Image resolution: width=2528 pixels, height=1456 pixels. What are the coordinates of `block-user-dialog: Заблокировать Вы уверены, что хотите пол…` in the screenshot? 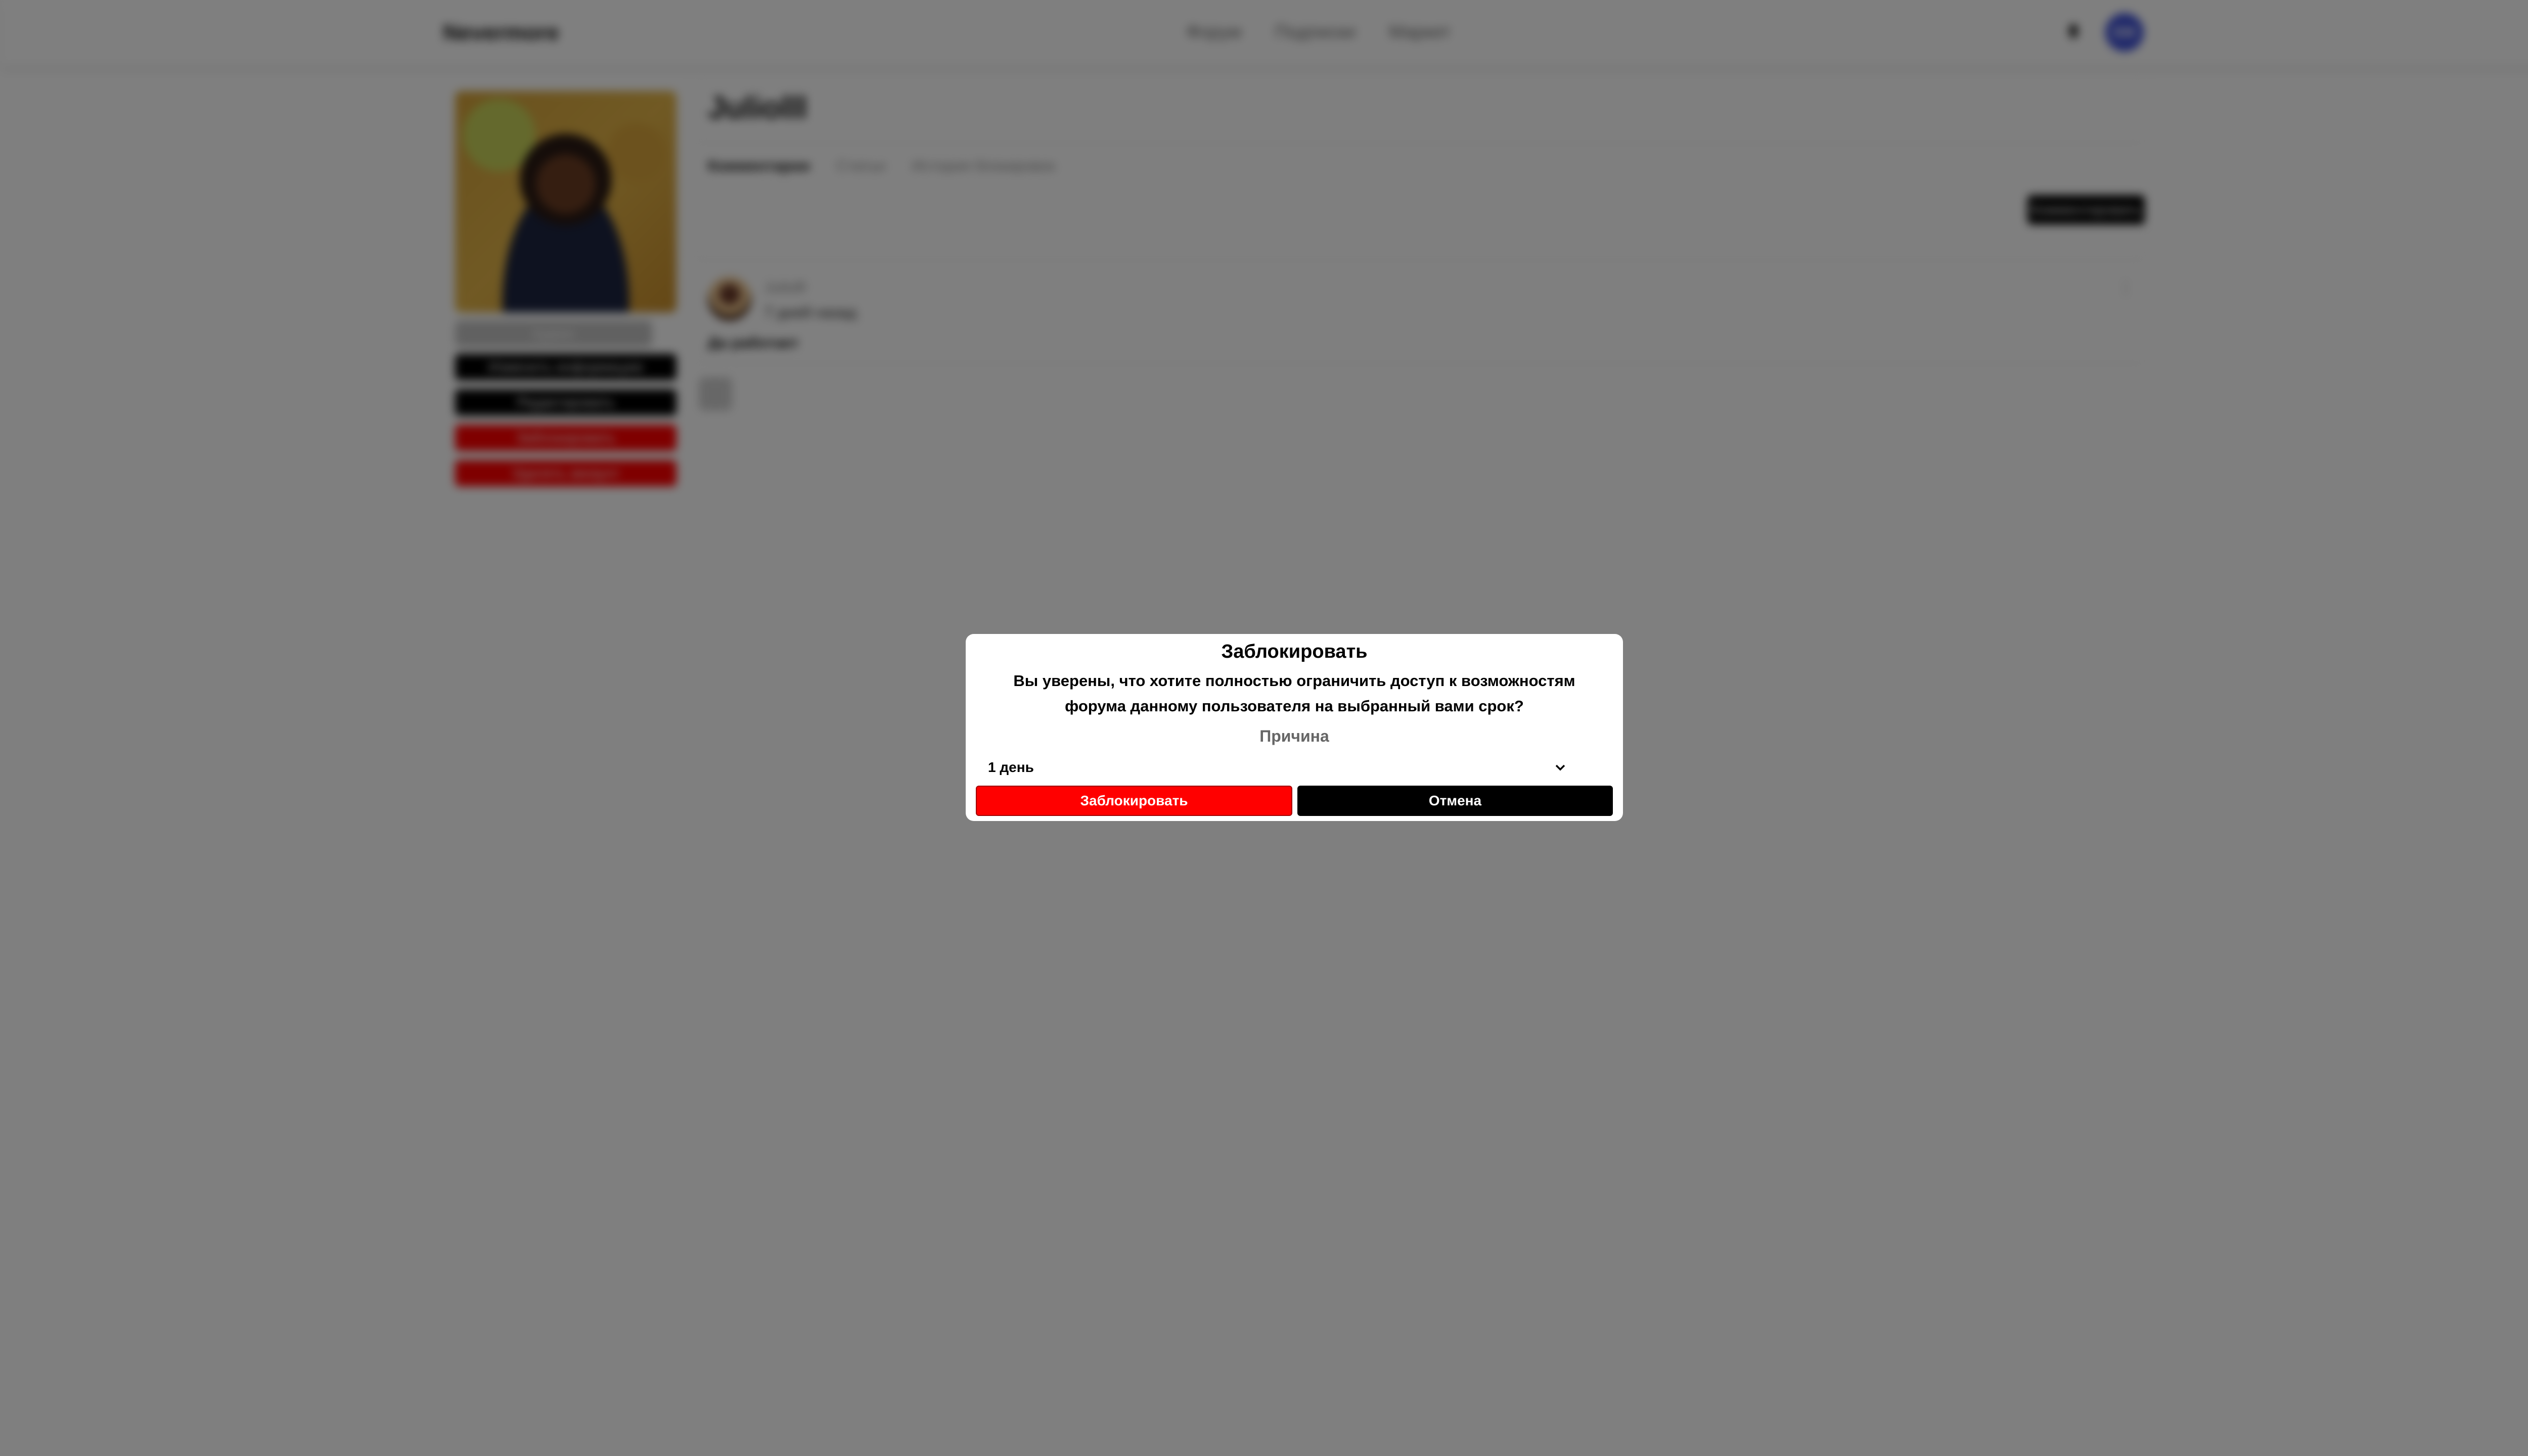 It's located at (1295, 727).